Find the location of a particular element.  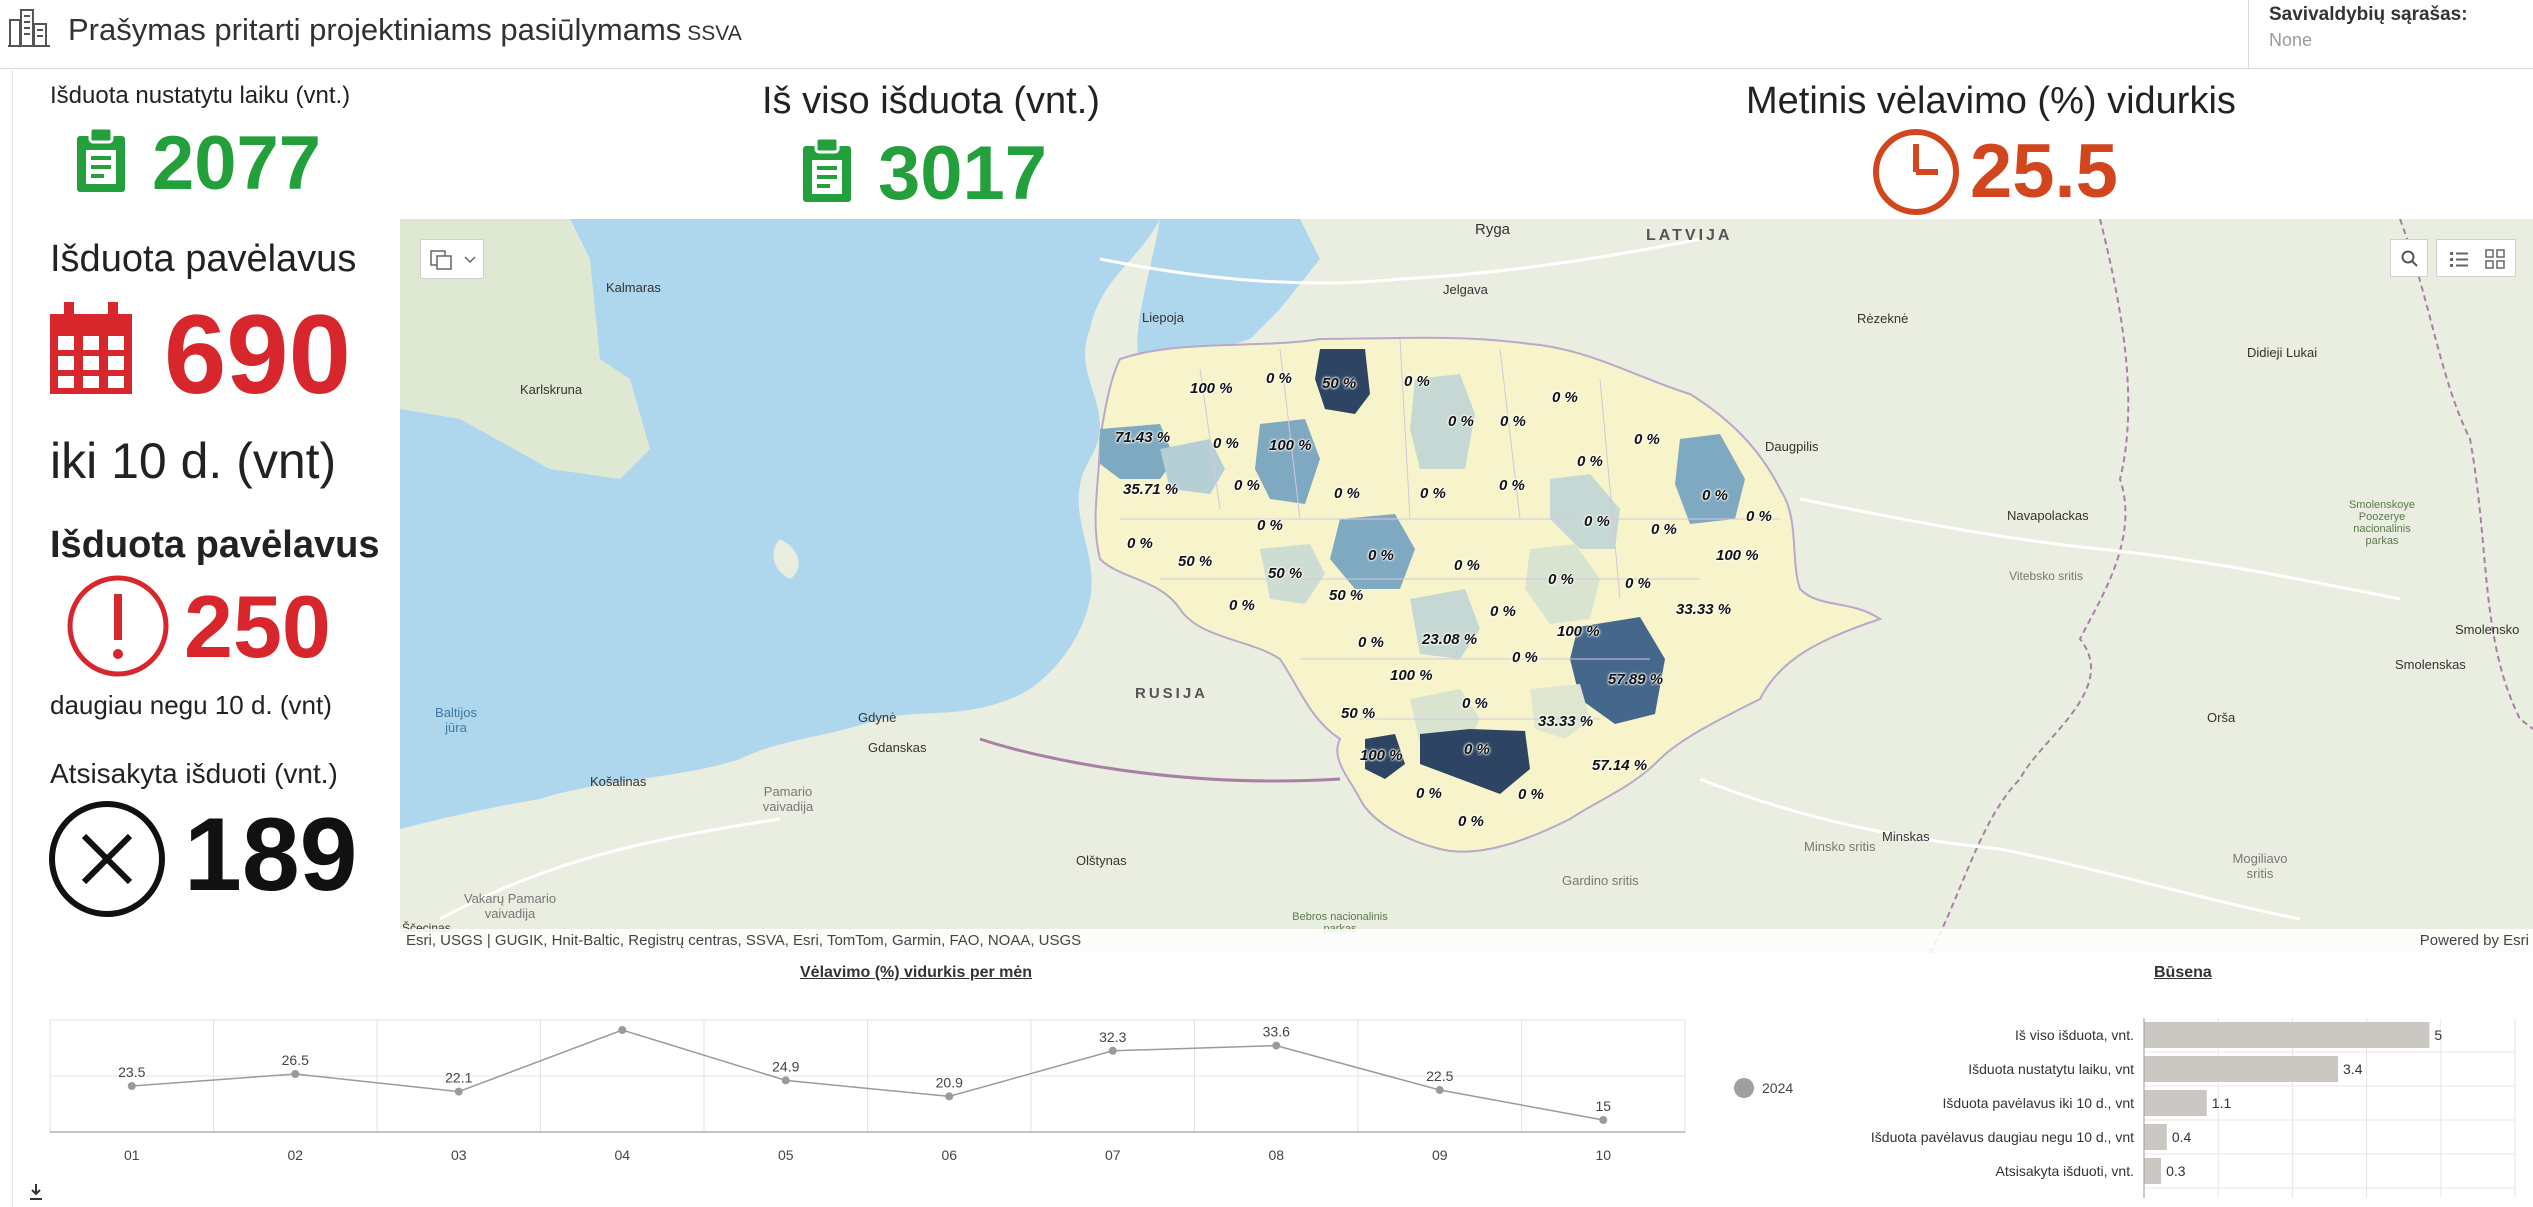

side-panel-edge is located at coordinates (6, 638).